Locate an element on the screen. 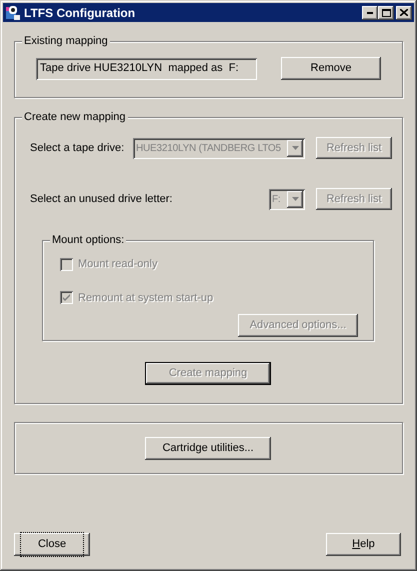 The width and height of the screenshot is (417, 571). maximize-button is located at coordinates (386, 13).